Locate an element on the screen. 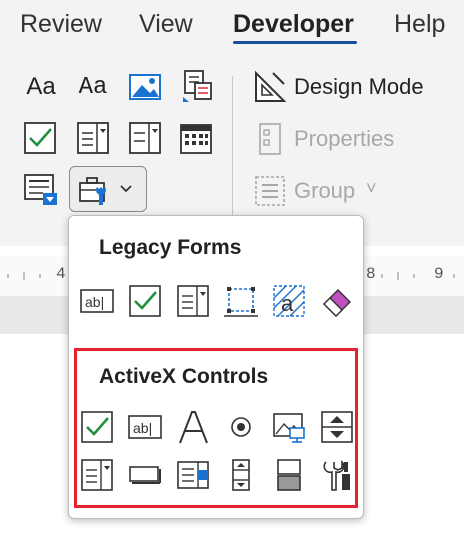  combo-box-content-control-button is located at coordinates (93, 138).